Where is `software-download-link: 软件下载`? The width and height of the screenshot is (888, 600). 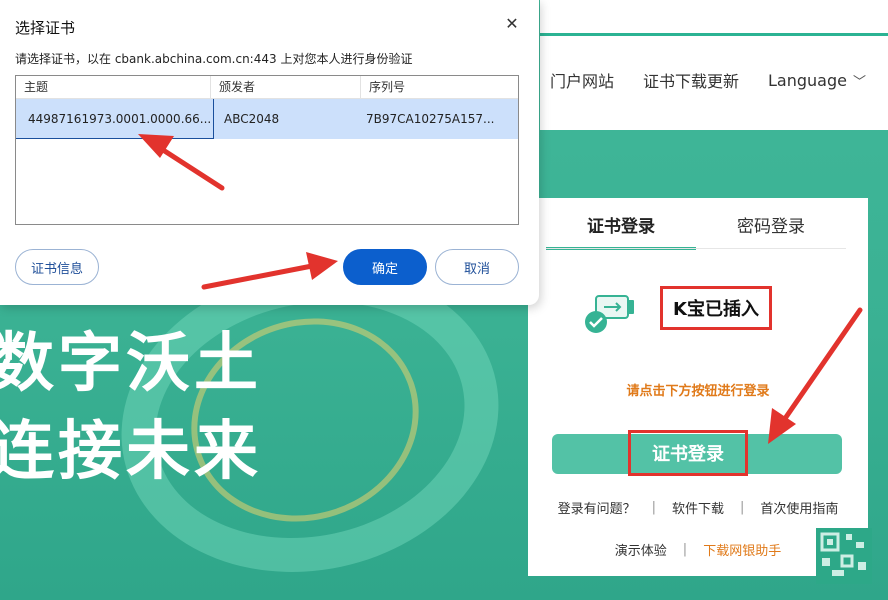
software-download-link: 软件下载 is located at coordinates (698, 507).